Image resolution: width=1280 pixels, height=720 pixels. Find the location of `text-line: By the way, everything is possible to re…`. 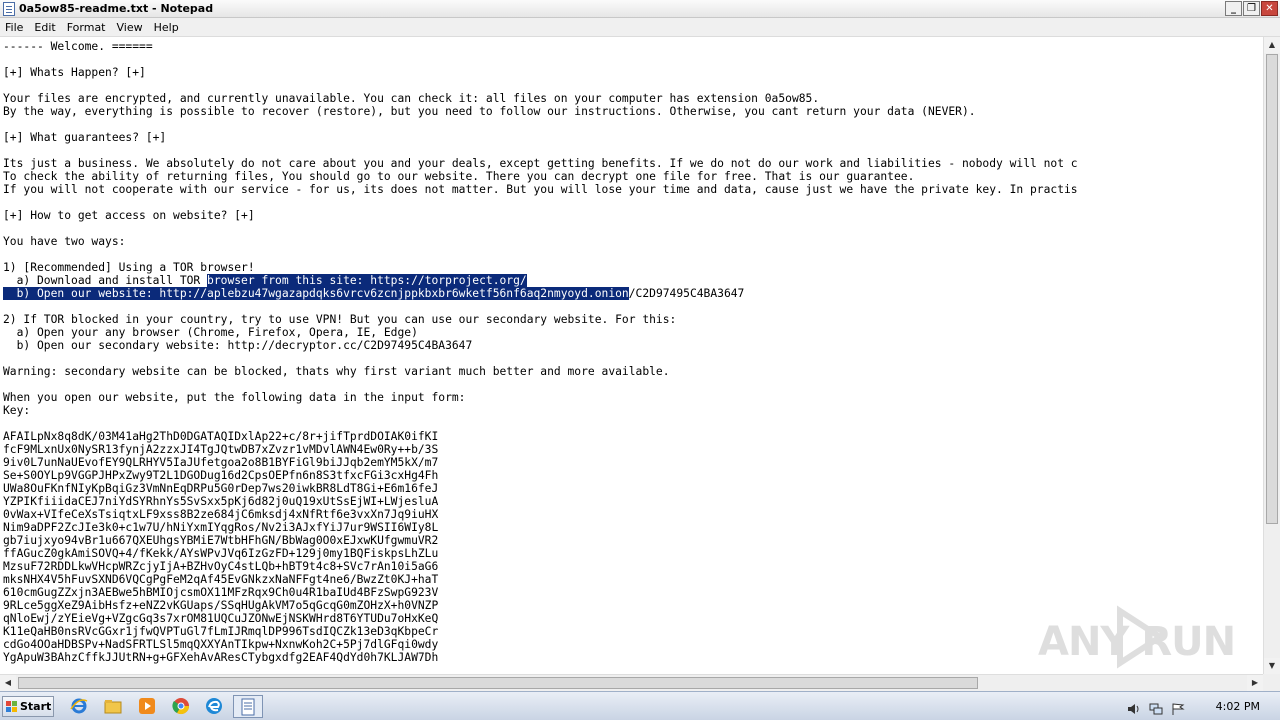

text-line: By the way, everything is possible to re… is located at coordinates (540, 111).